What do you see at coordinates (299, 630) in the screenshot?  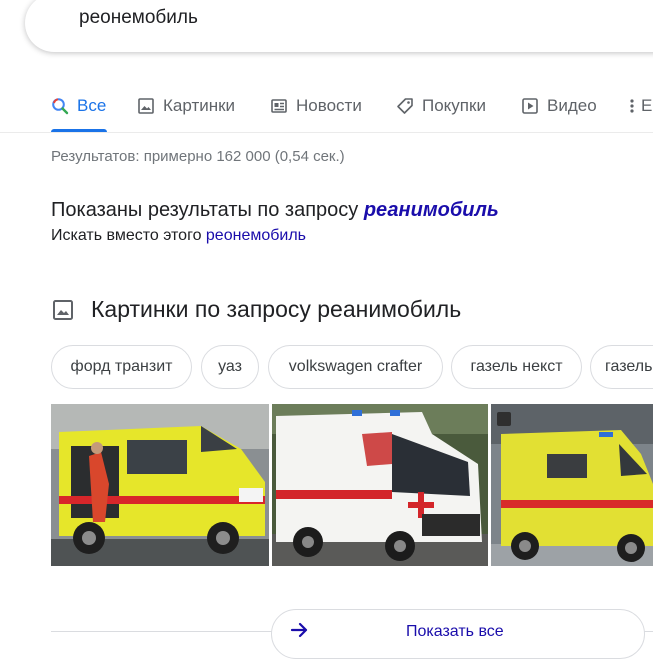 I see `arrow-right-icon` at bounding box center [299, 630].